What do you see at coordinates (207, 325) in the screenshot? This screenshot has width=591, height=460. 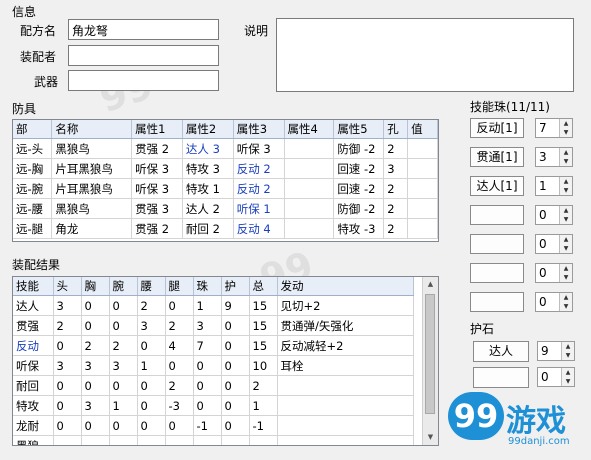 I see `table-cell: 3` at bounding box center [207, 325].